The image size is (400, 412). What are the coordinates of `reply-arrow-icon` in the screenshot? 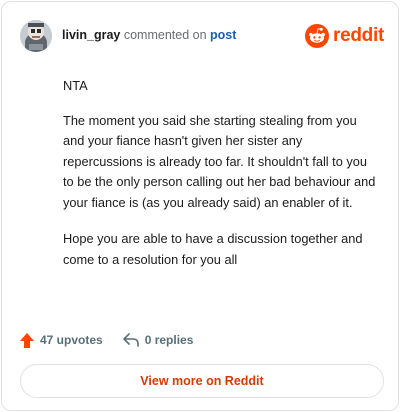 It's located at (130, 340).